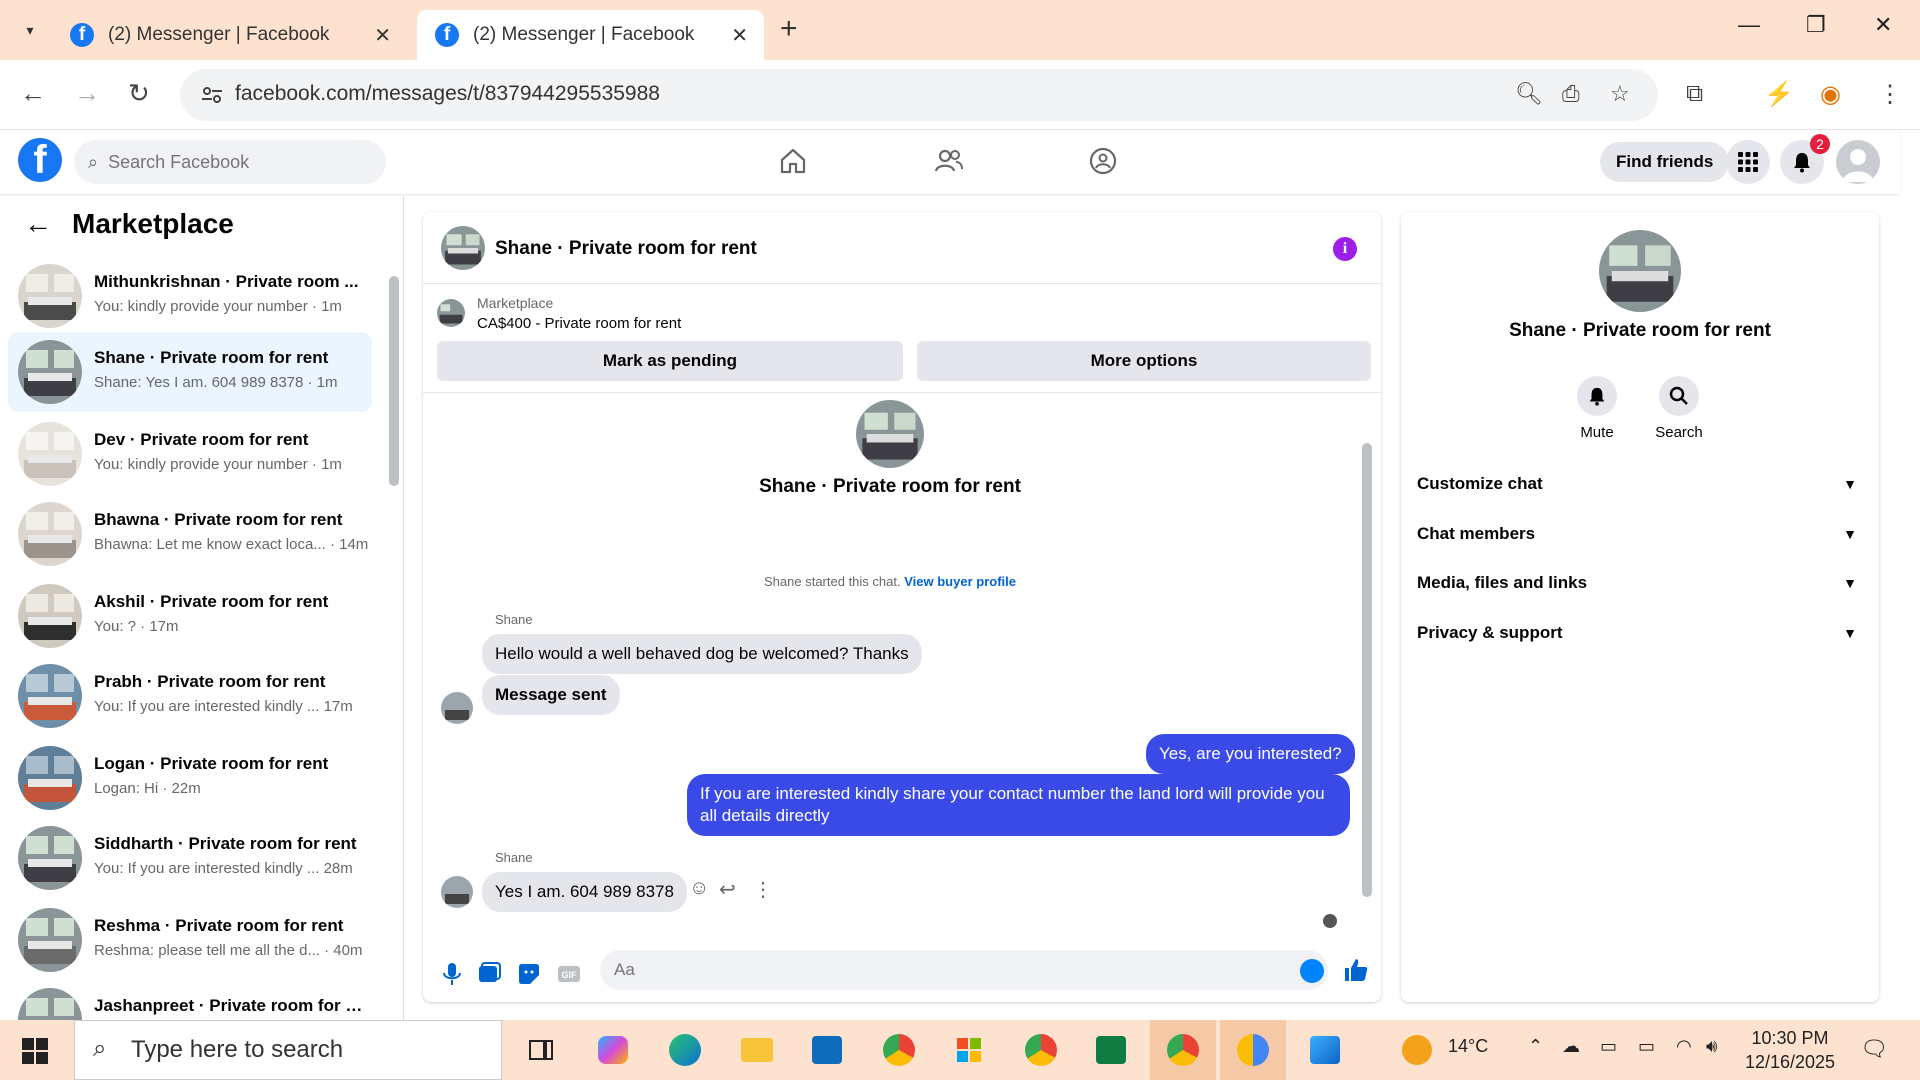 Image resolution: width=1920 pixels, height=1080 pixels. What do you see at coordinates (763, 889) in the screenshot?
I see `more-actions-icon: ⋮` at bounding box center [763, 889].